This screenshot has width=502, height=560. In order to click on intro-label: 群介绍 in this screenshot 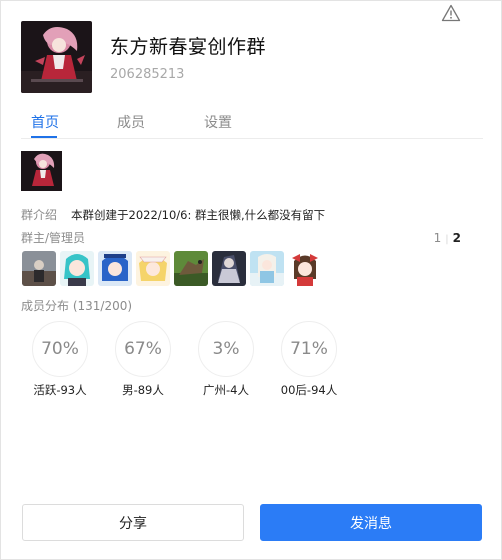, I will do `click(39, 215)`.